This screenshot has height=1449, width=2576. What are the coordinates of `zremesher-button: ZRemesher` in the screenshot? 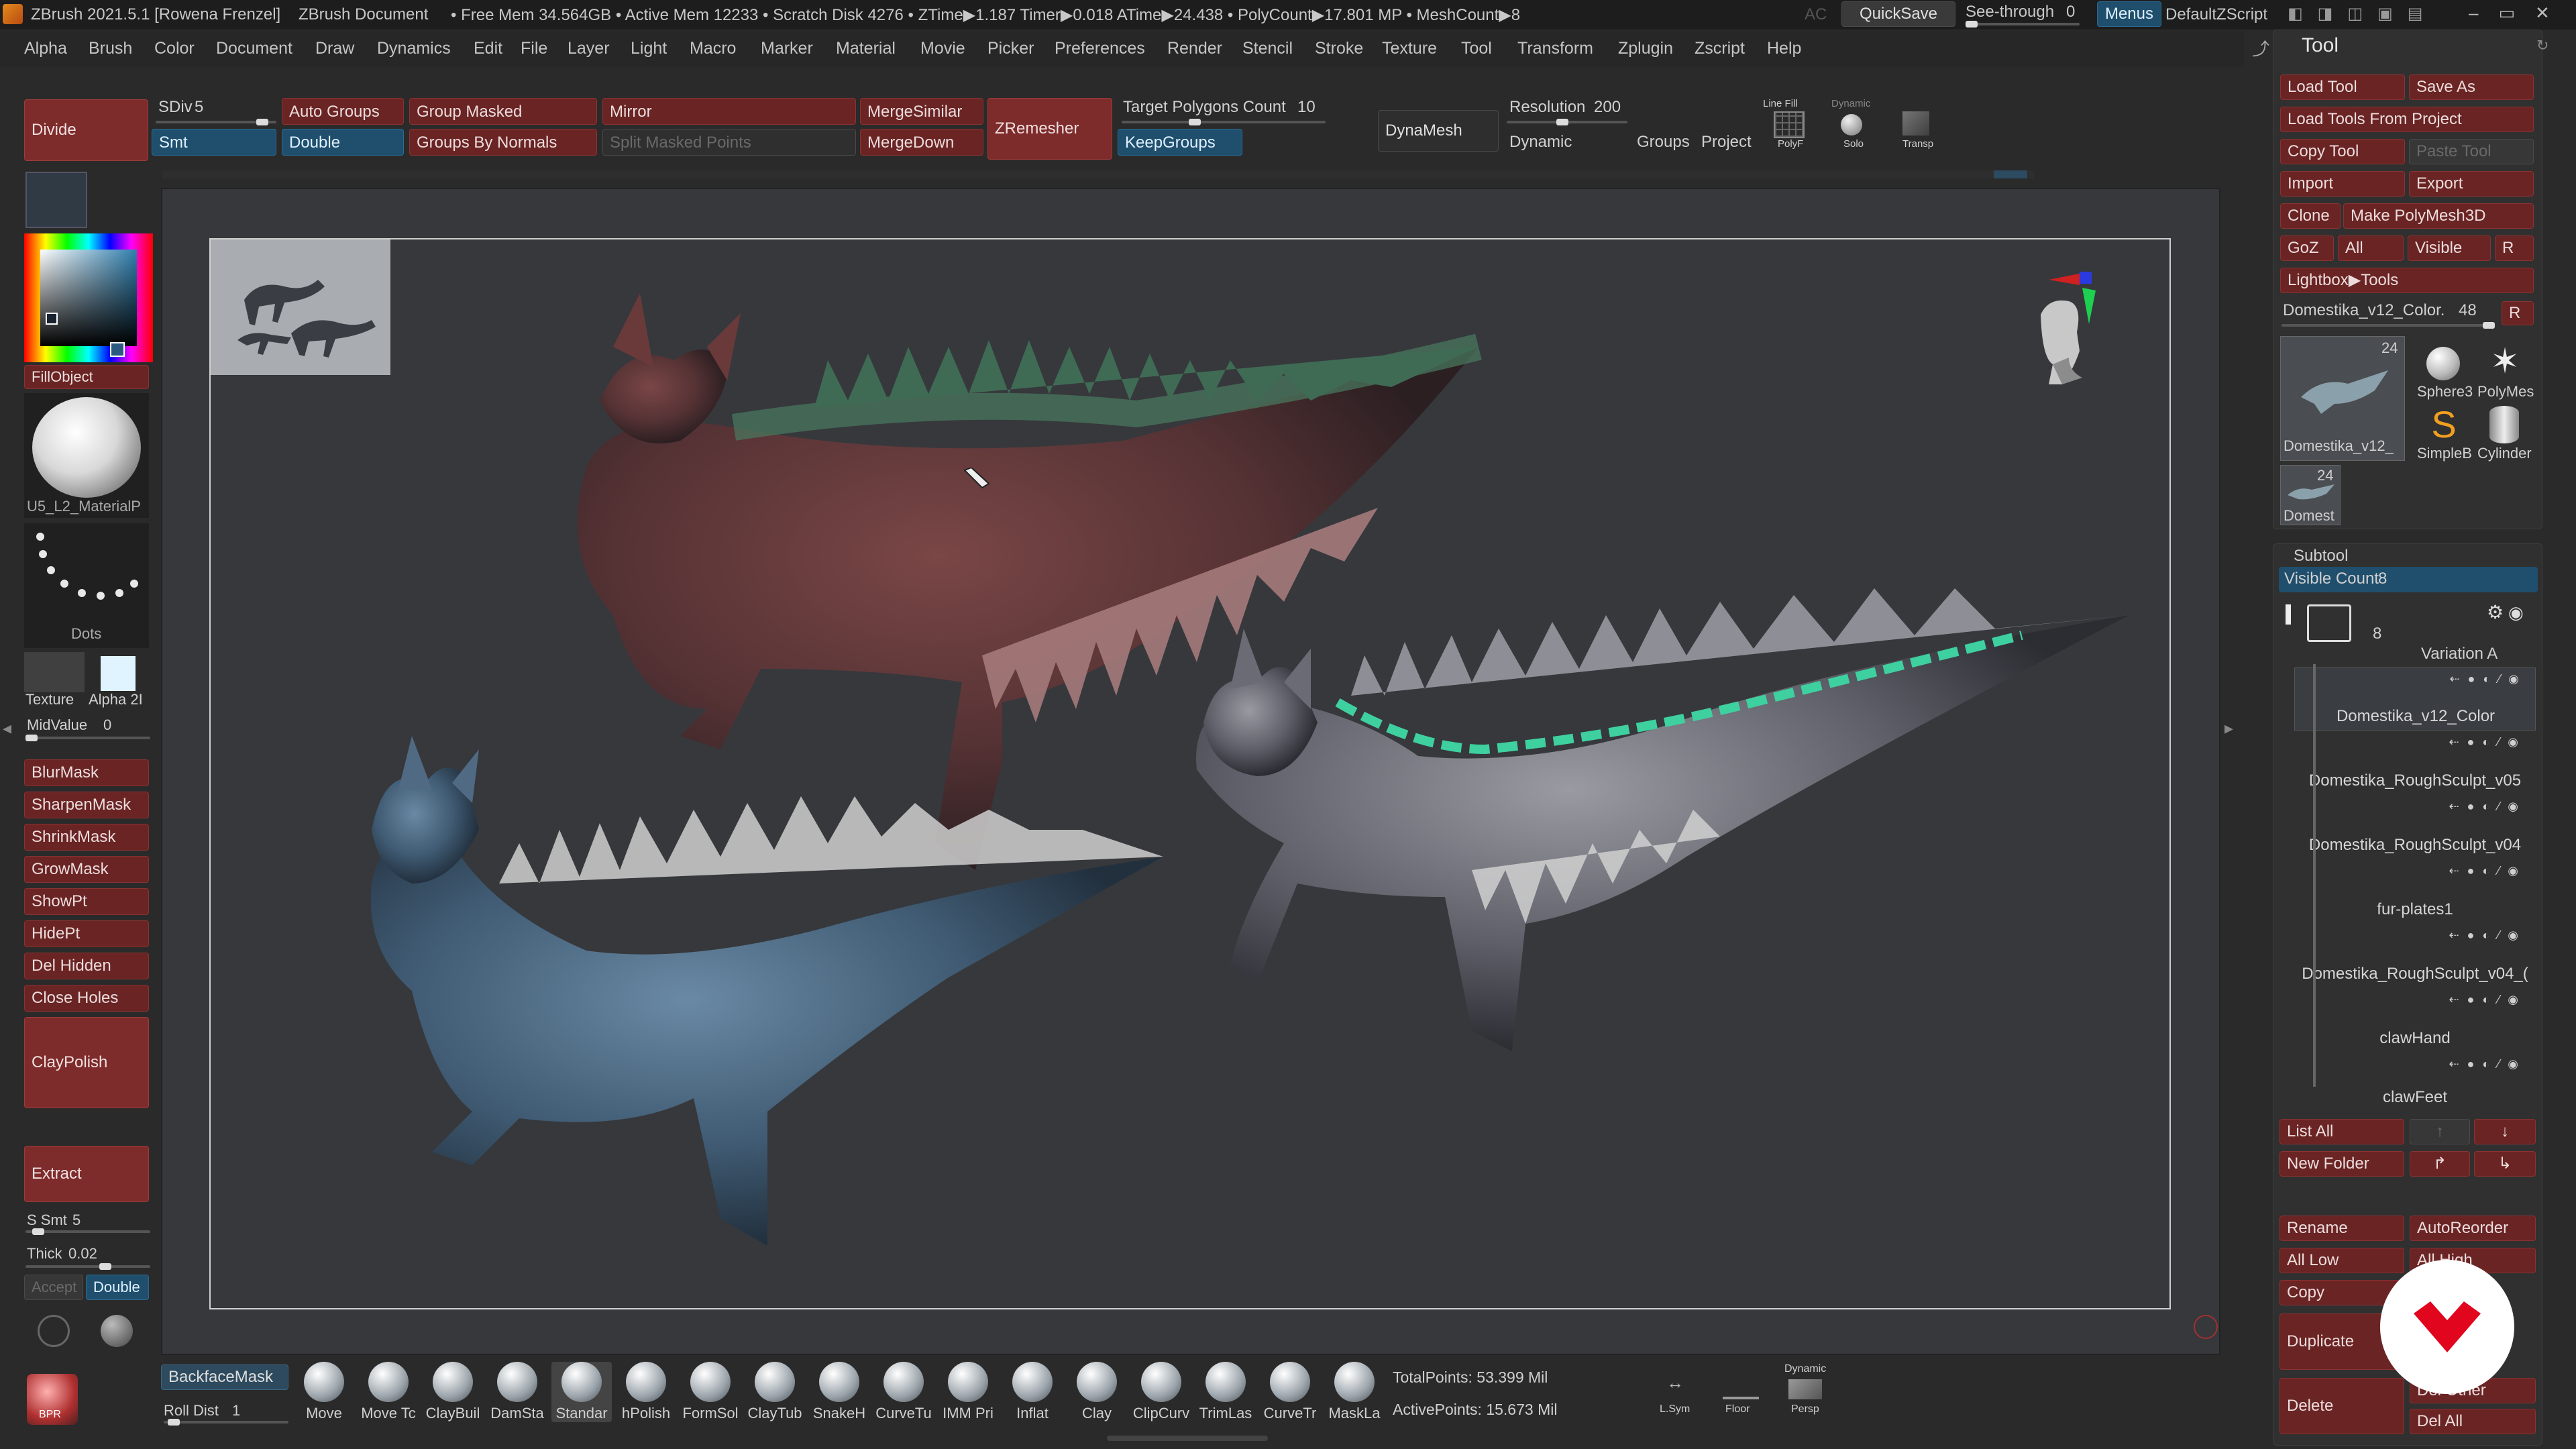 It's located at (1049, 129).